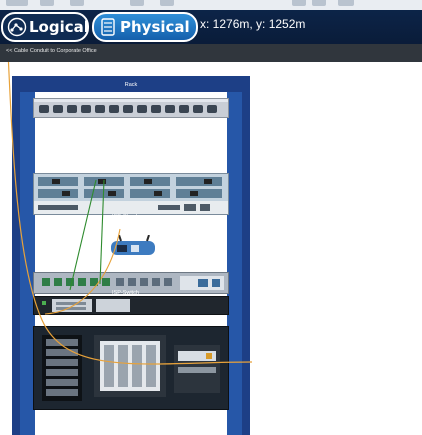 The height and width of the screenshot is (435, 422). I want to click on logical-view-button: Logical, so click(45, 27).